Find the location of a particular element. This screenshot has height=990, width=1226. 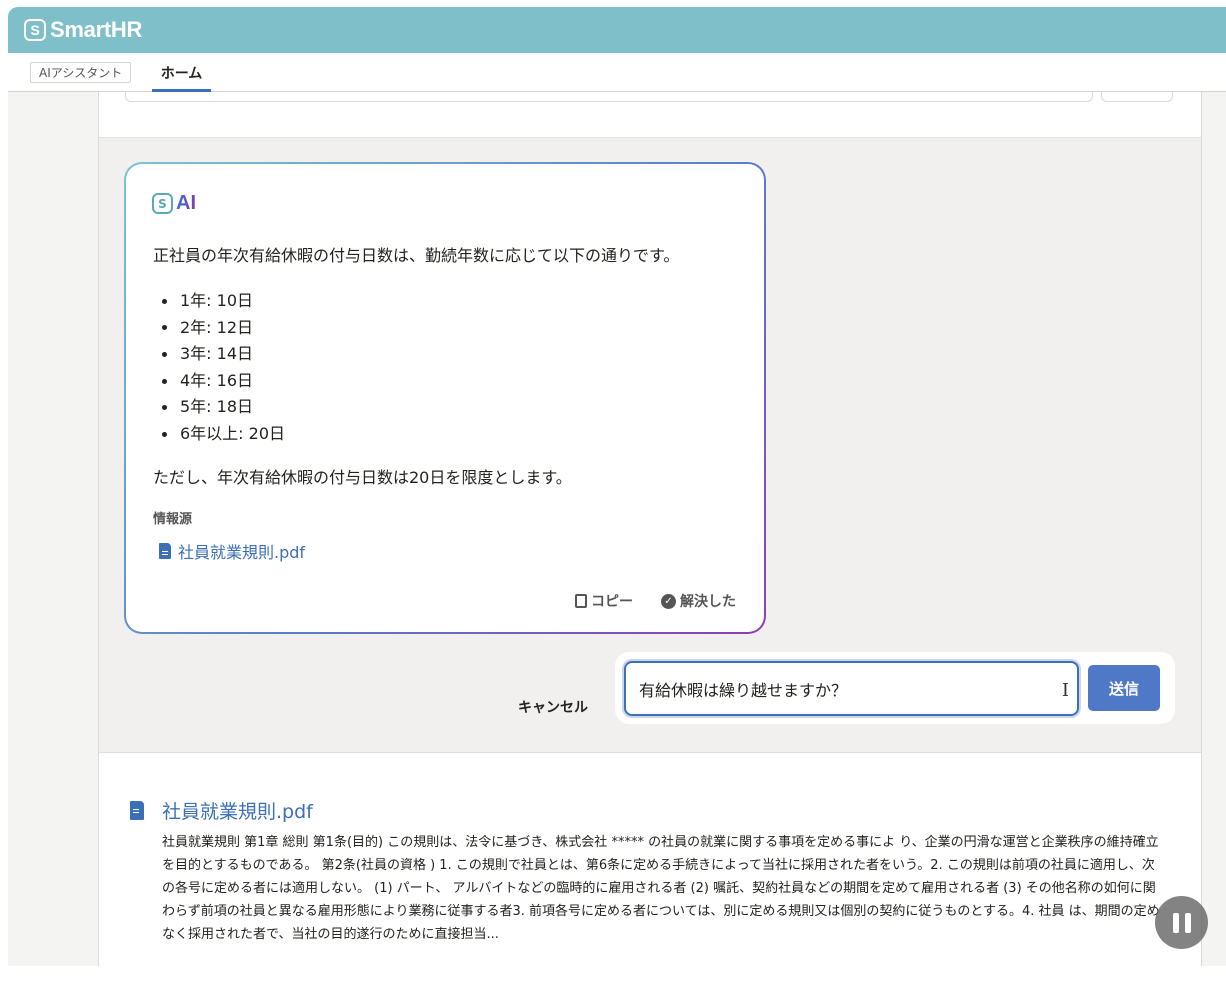

top-bar: S SmartHR is located at coordinates (617, 30).